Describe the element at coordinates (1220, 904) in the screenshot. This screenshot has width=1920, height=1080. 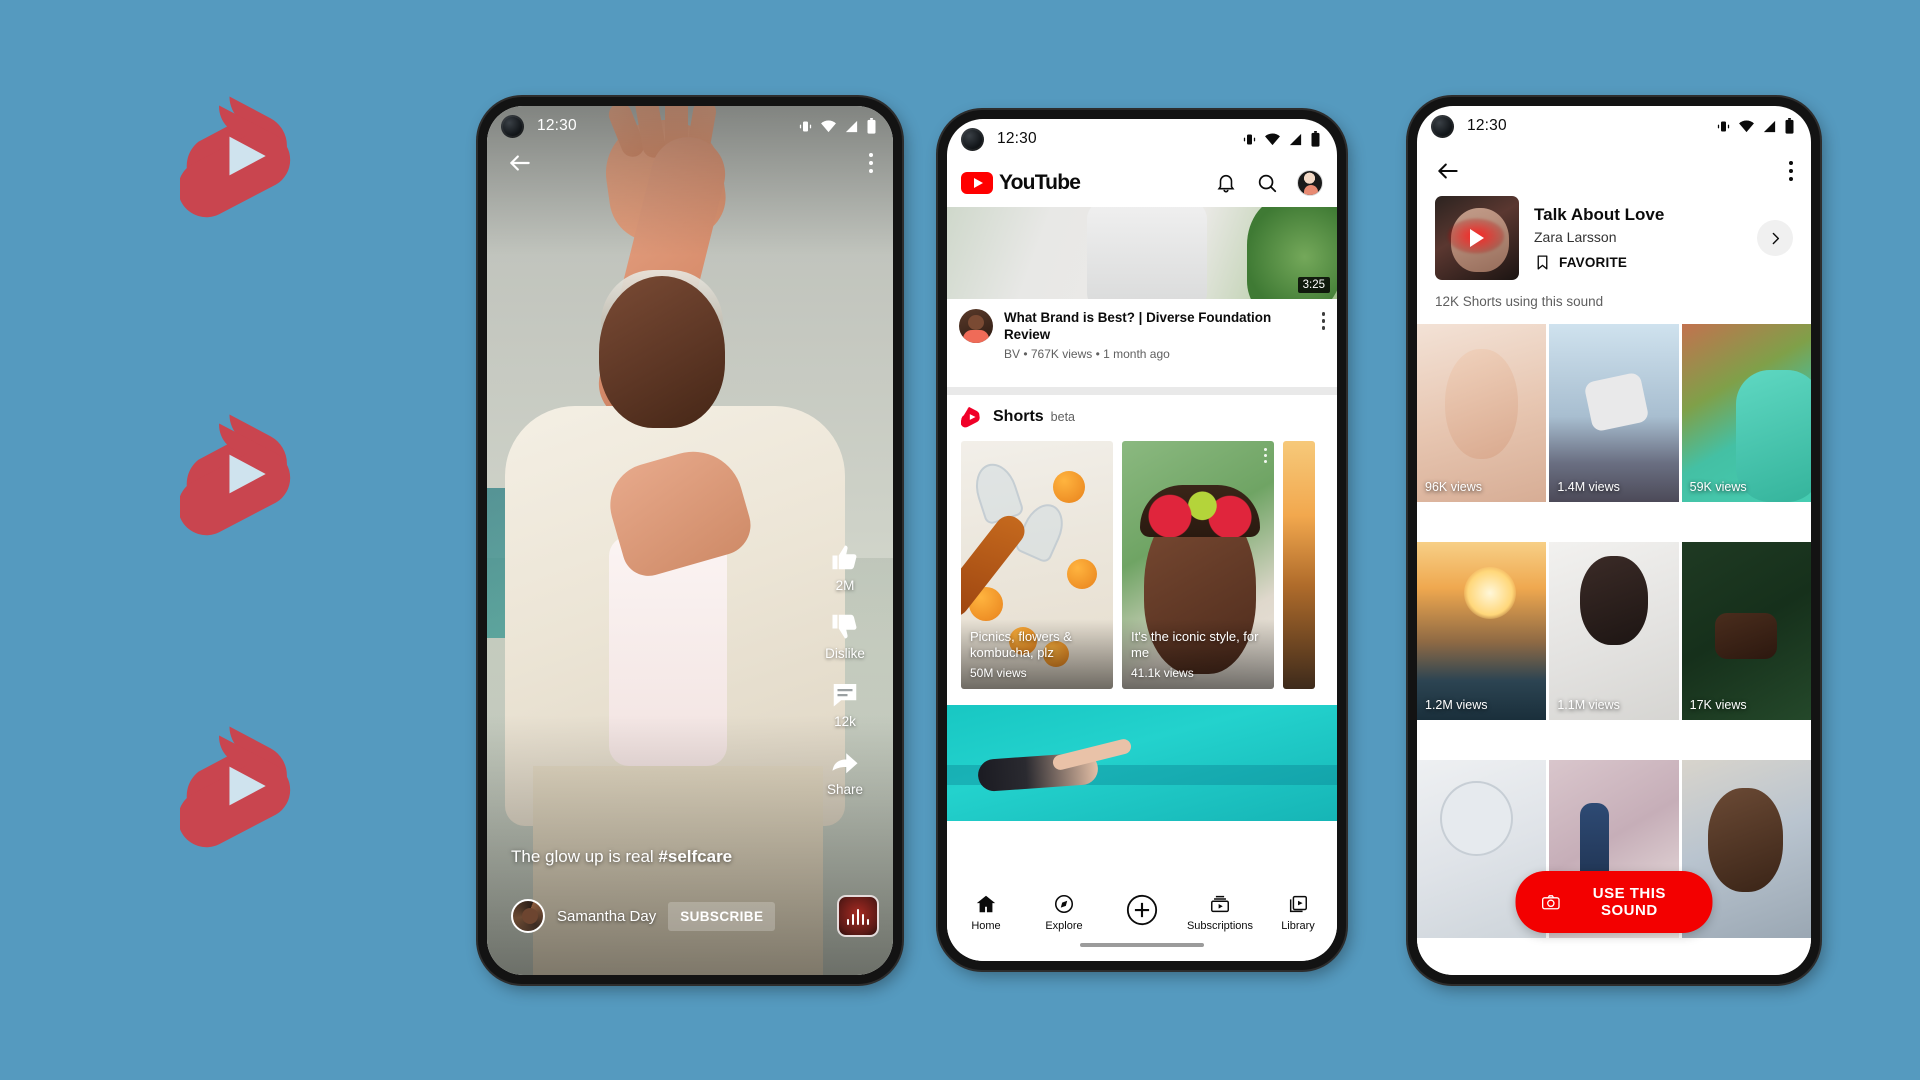
I see `subscriptions-icon` at that location.